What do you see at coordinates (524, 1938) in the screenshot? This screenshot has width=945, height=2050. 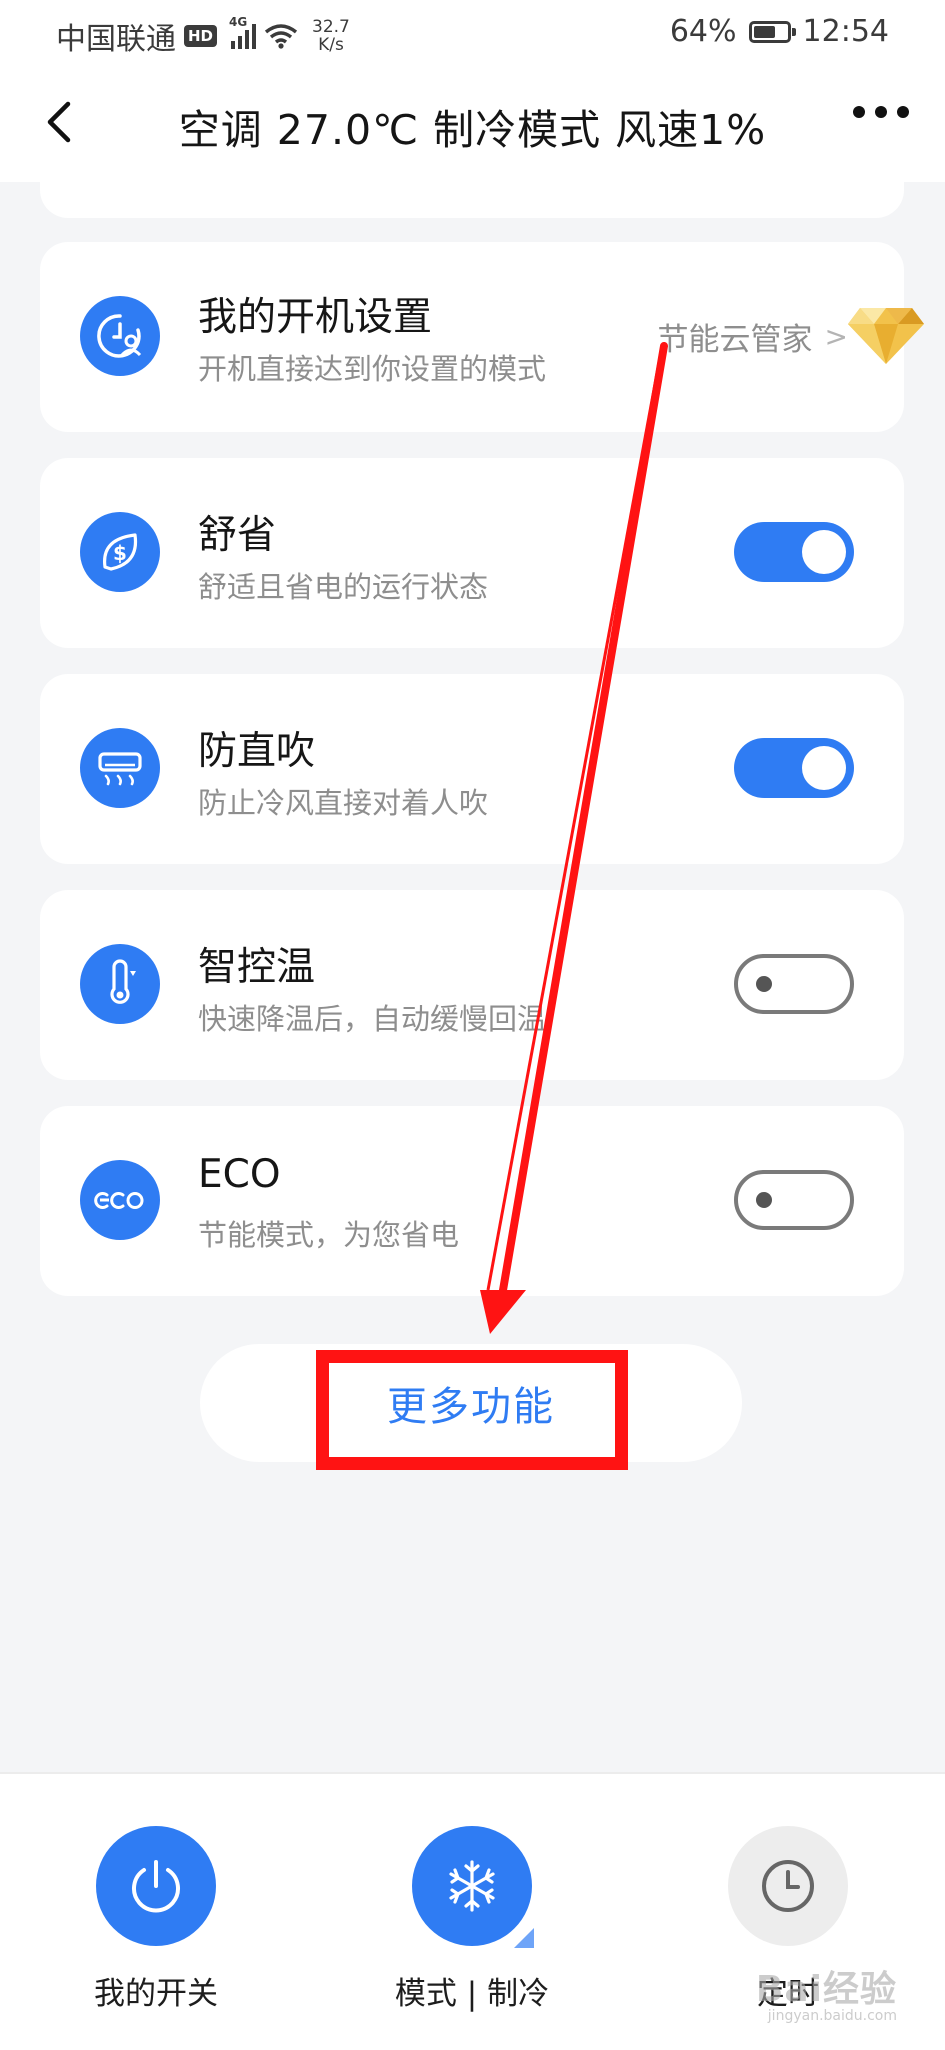 I see `corner-indicator` at bounding box center [524, 1938].